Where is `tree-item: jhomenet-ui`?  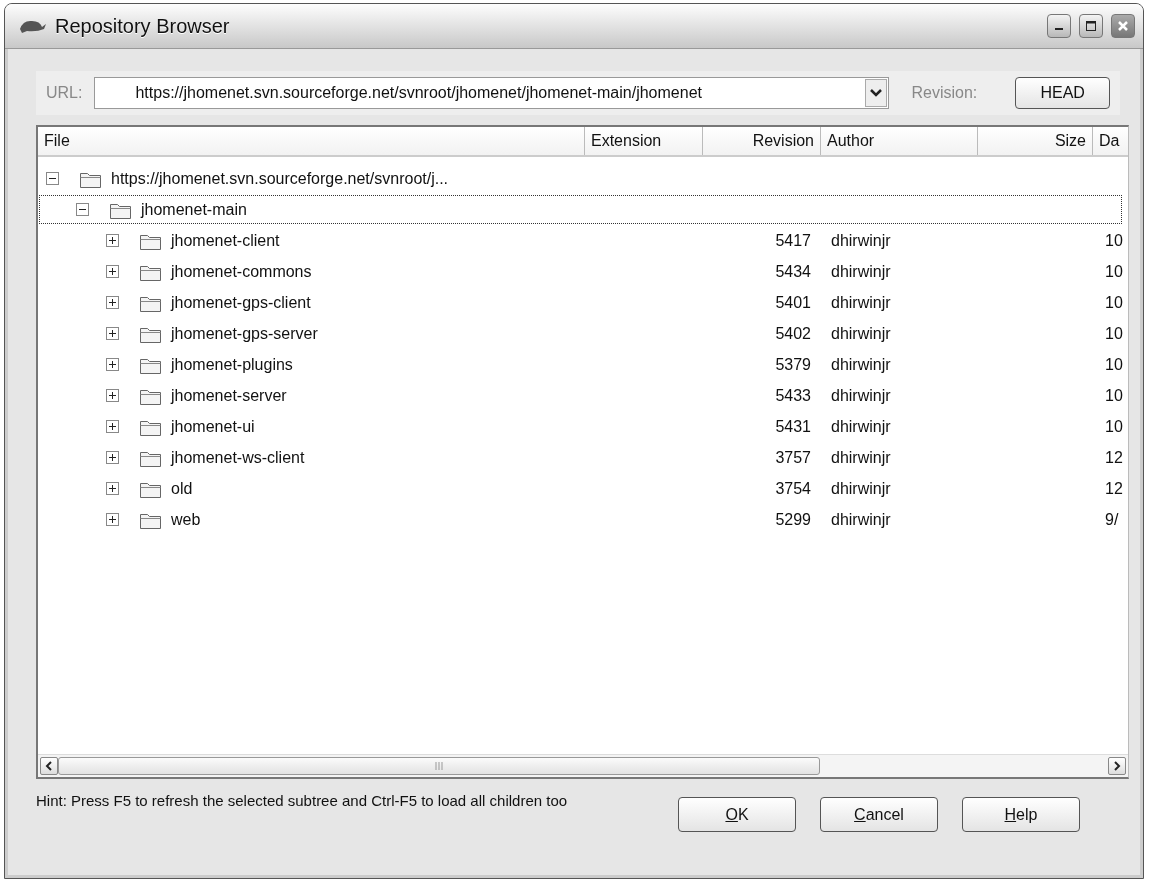
tree-item: jhomenet-ui is located at coordinates (213, 426).